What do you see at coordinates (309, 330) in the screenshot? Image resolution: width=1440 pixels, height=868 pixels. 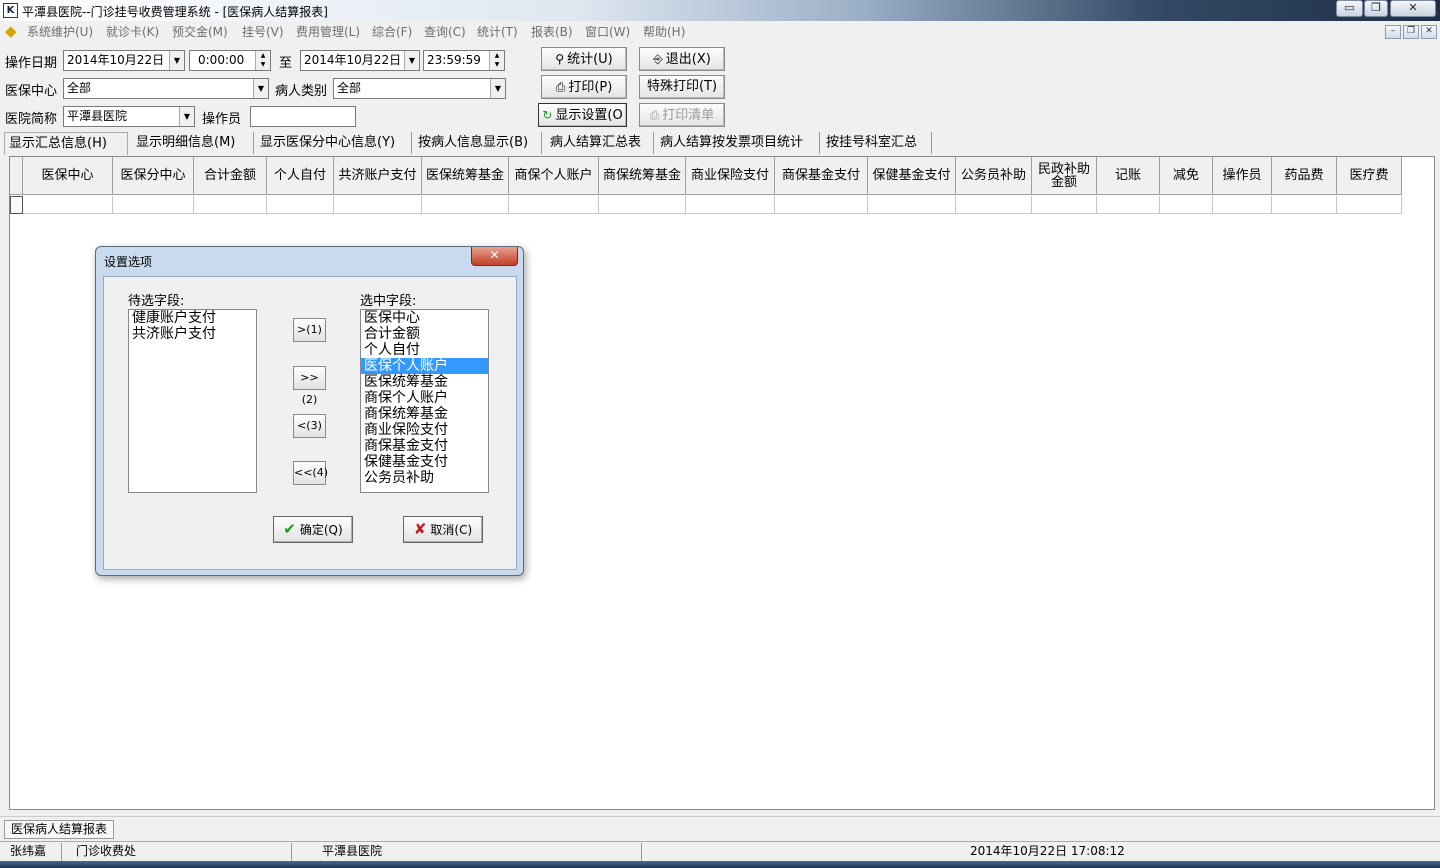 I see `move-right-button: >(1)` at bounding box center [309, 330].